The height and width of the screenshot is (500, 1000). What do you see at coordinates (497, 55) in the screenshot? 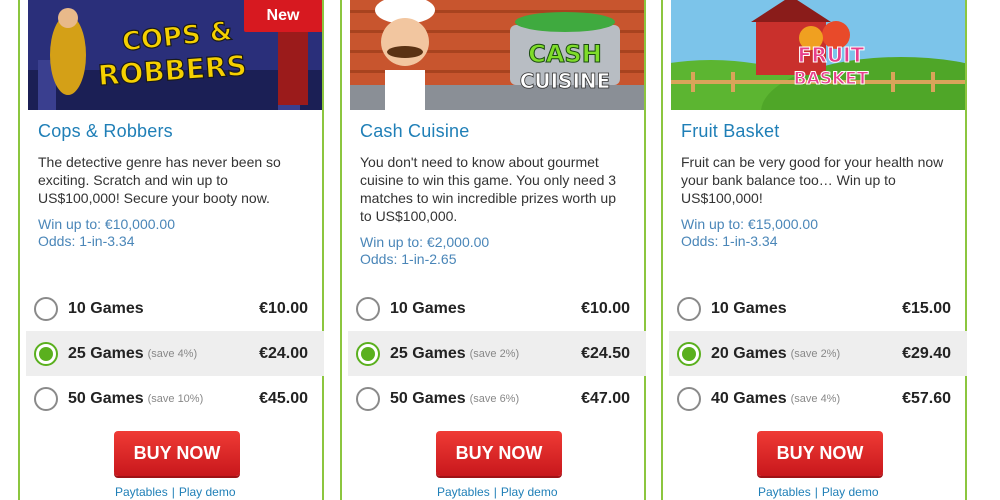
I see `game-banner-image: CASH CUISINE` at bounding box center [497, 55].